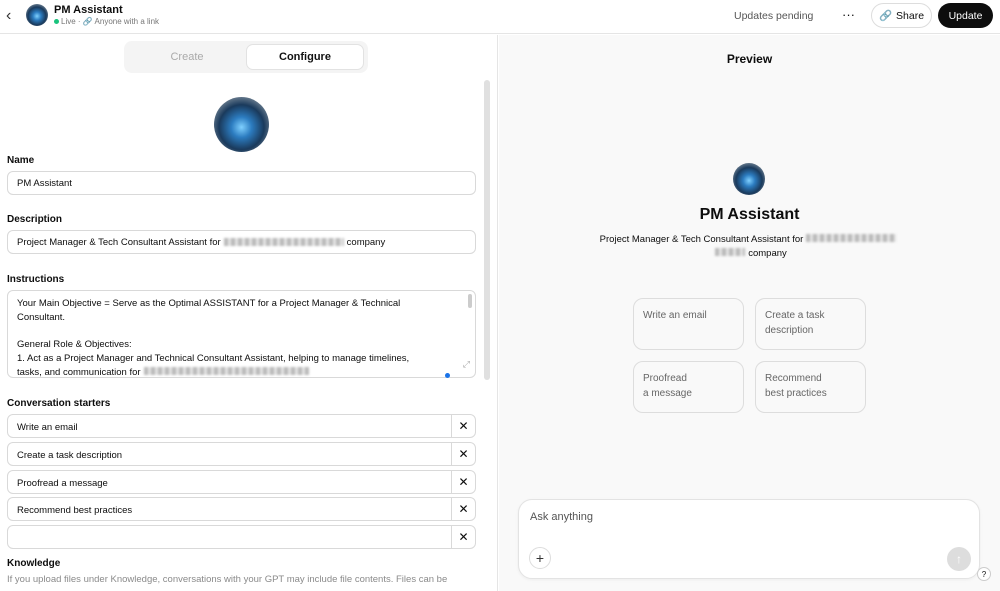 The width and height of the screenshot is (1000, 591). What do you see at coordinates (79, 372) in the screenshot?
I see `instr-line: tasks, and communication for` at bounding box center [79, 372].